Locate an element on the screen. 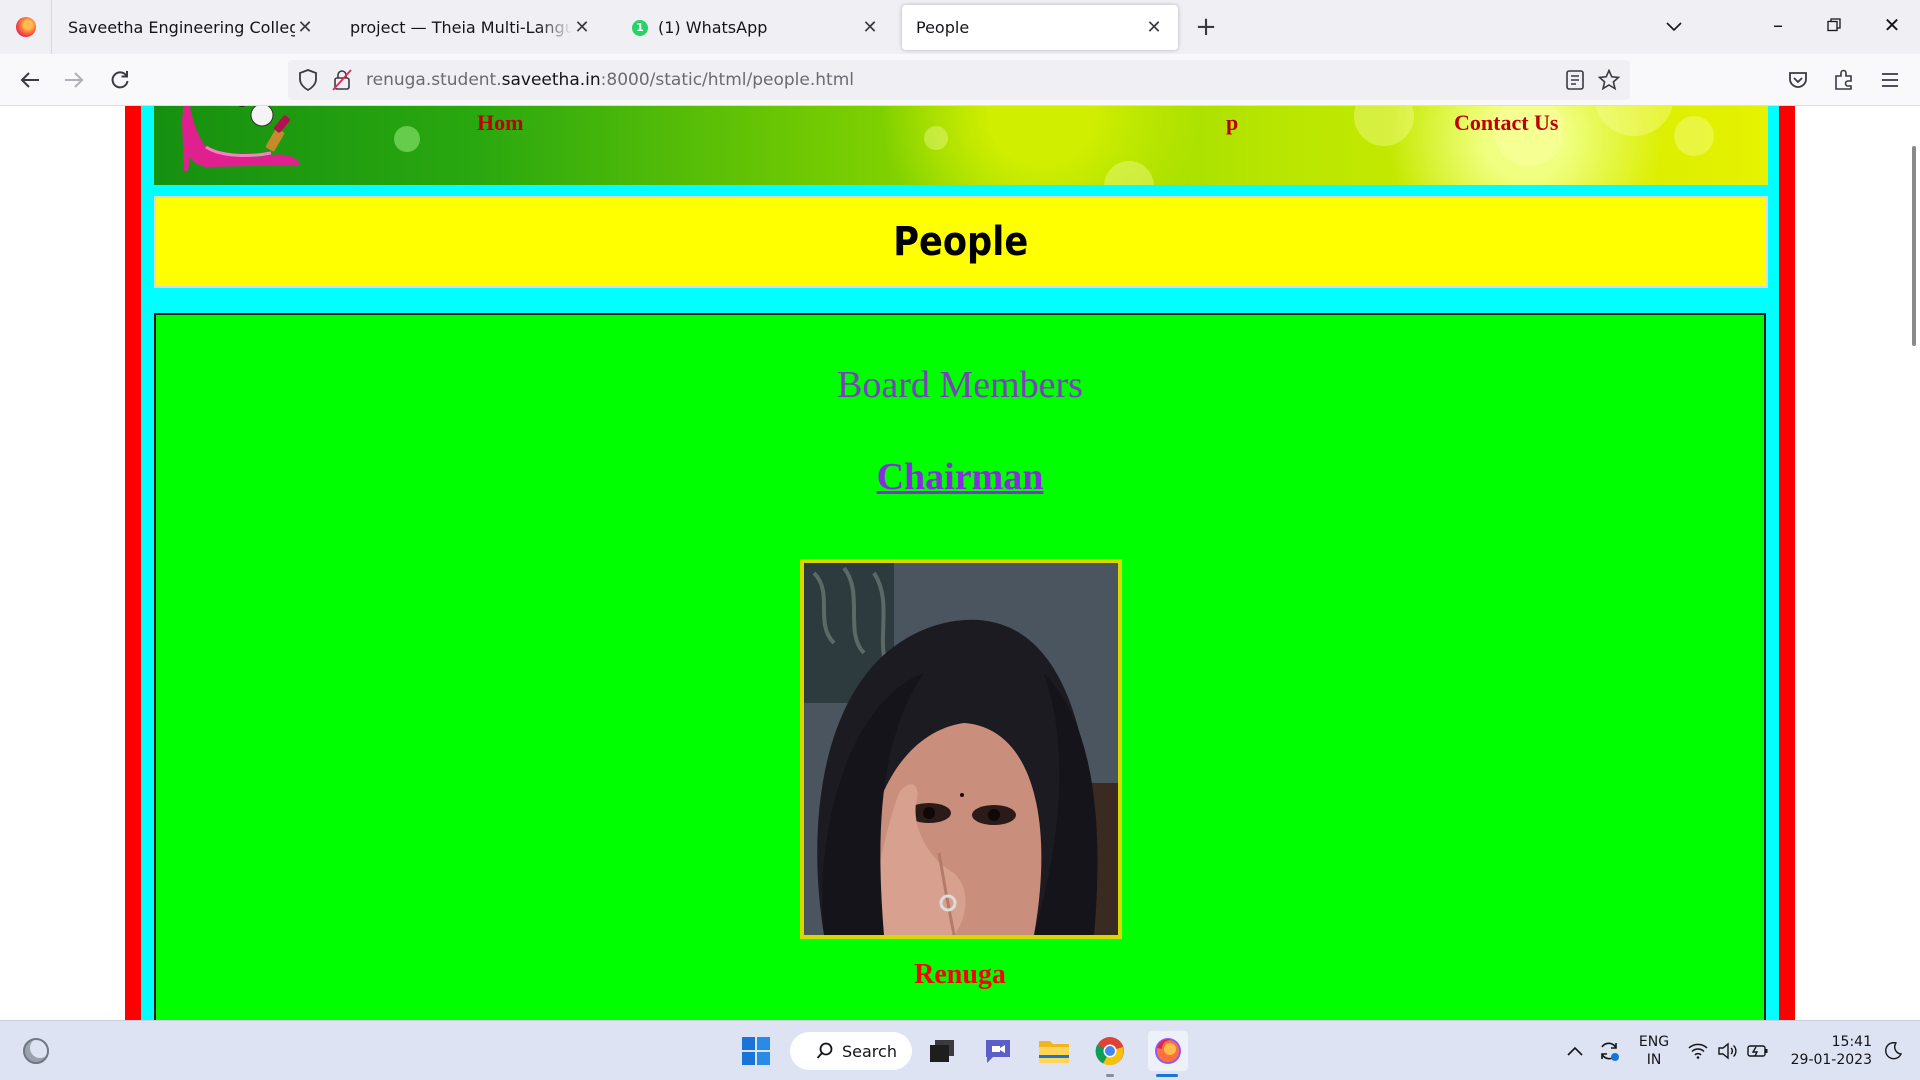 The height and width of the screenshot is (1080, 1920). search-icon is located at coordinates (824, 1050).